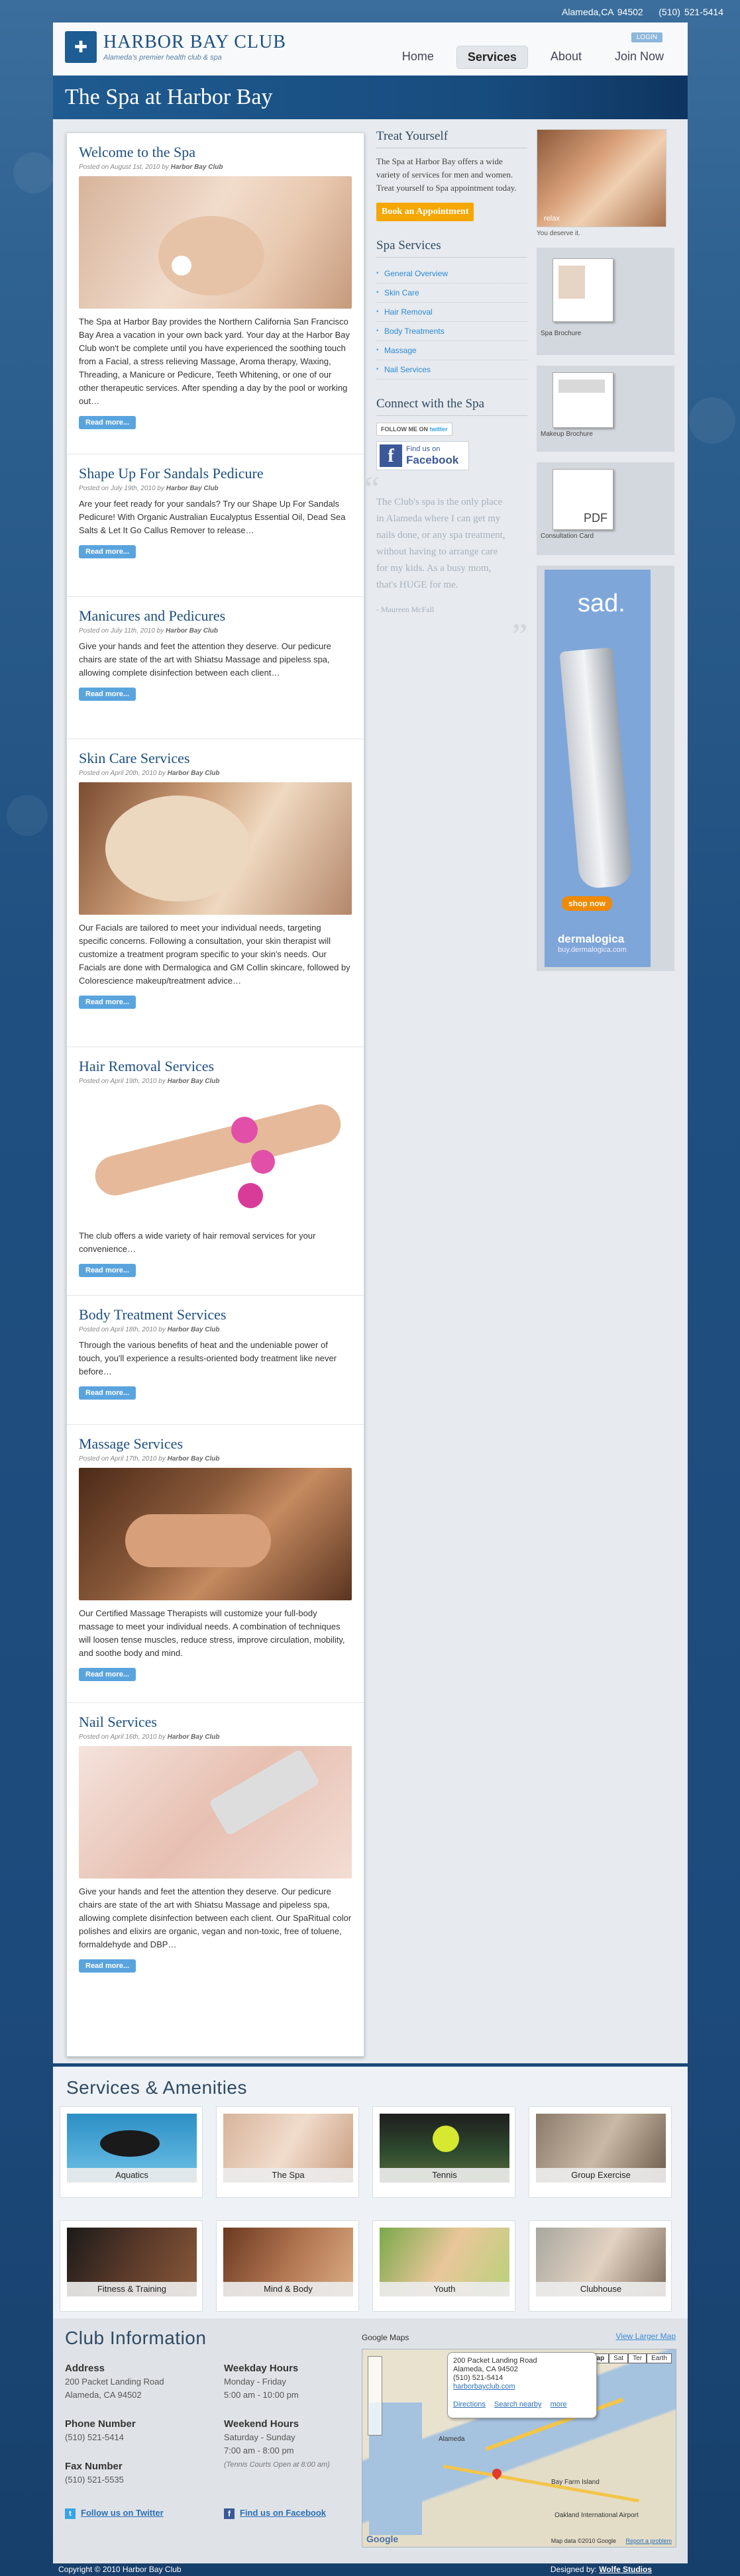 This screenshot has height=2576, width=740. I want to click on map-place-label: Bay Farm Island, so click(575, 2482).